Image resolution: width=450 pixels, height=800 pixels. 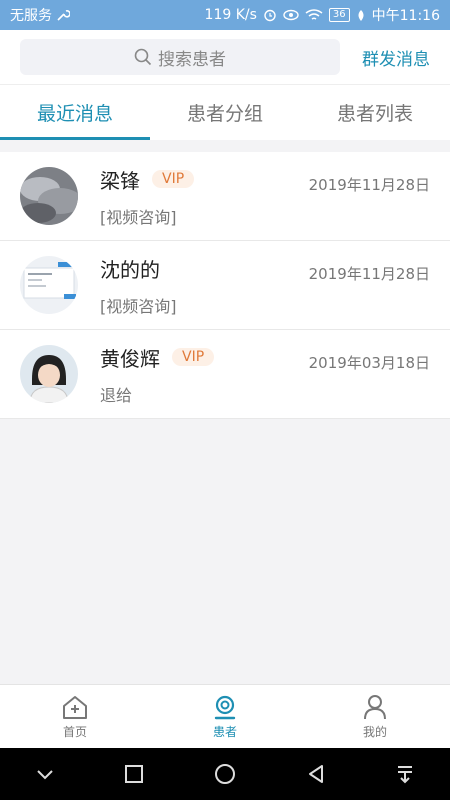 I want to click on list-item: 黄俊辉 VIP 退给 2019年03月18日, so click(x=225, y=374).